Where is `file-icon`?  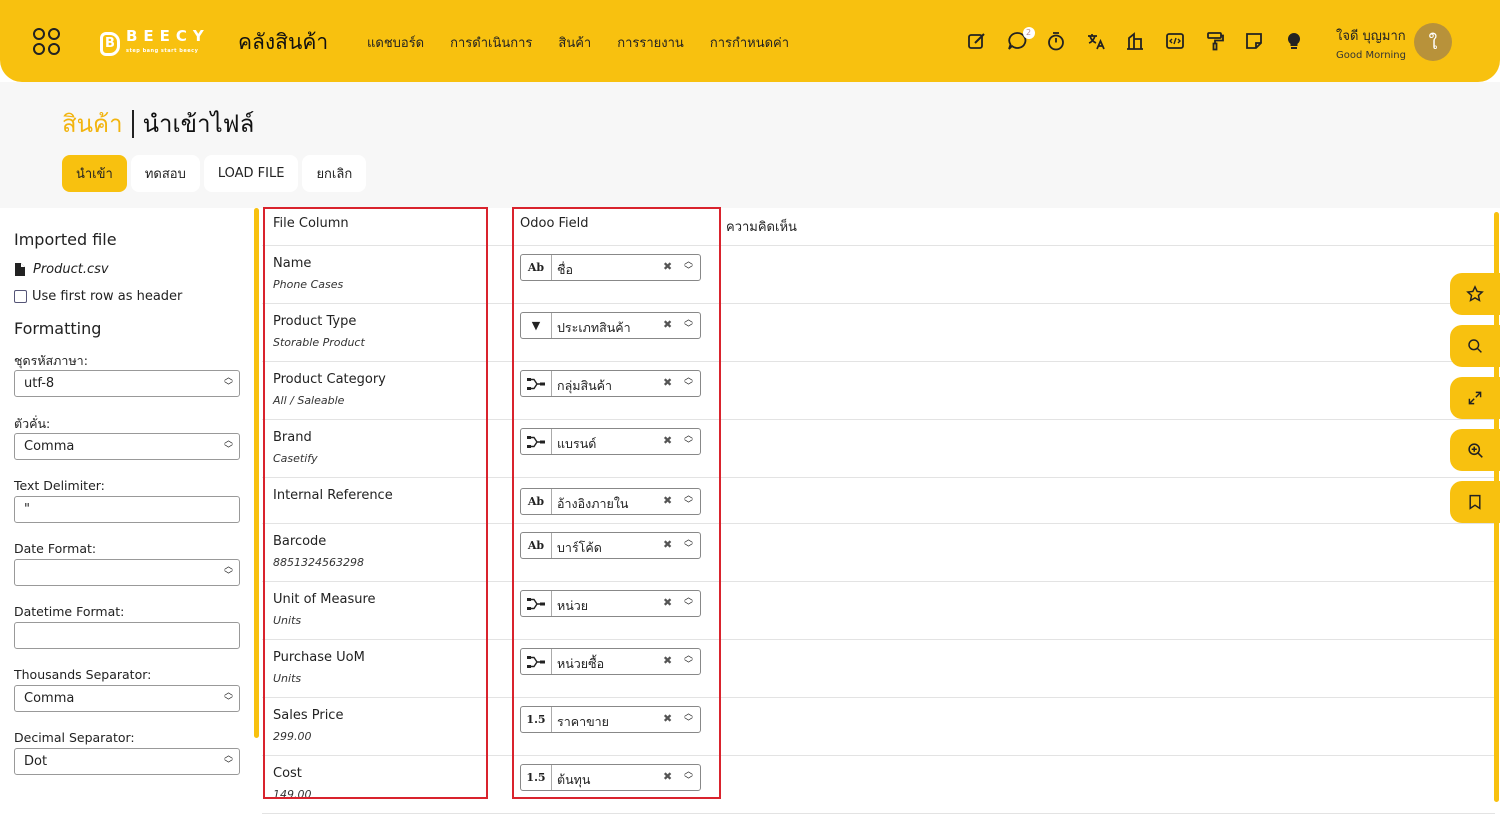 file-icon is located at coordinates (20, 269).